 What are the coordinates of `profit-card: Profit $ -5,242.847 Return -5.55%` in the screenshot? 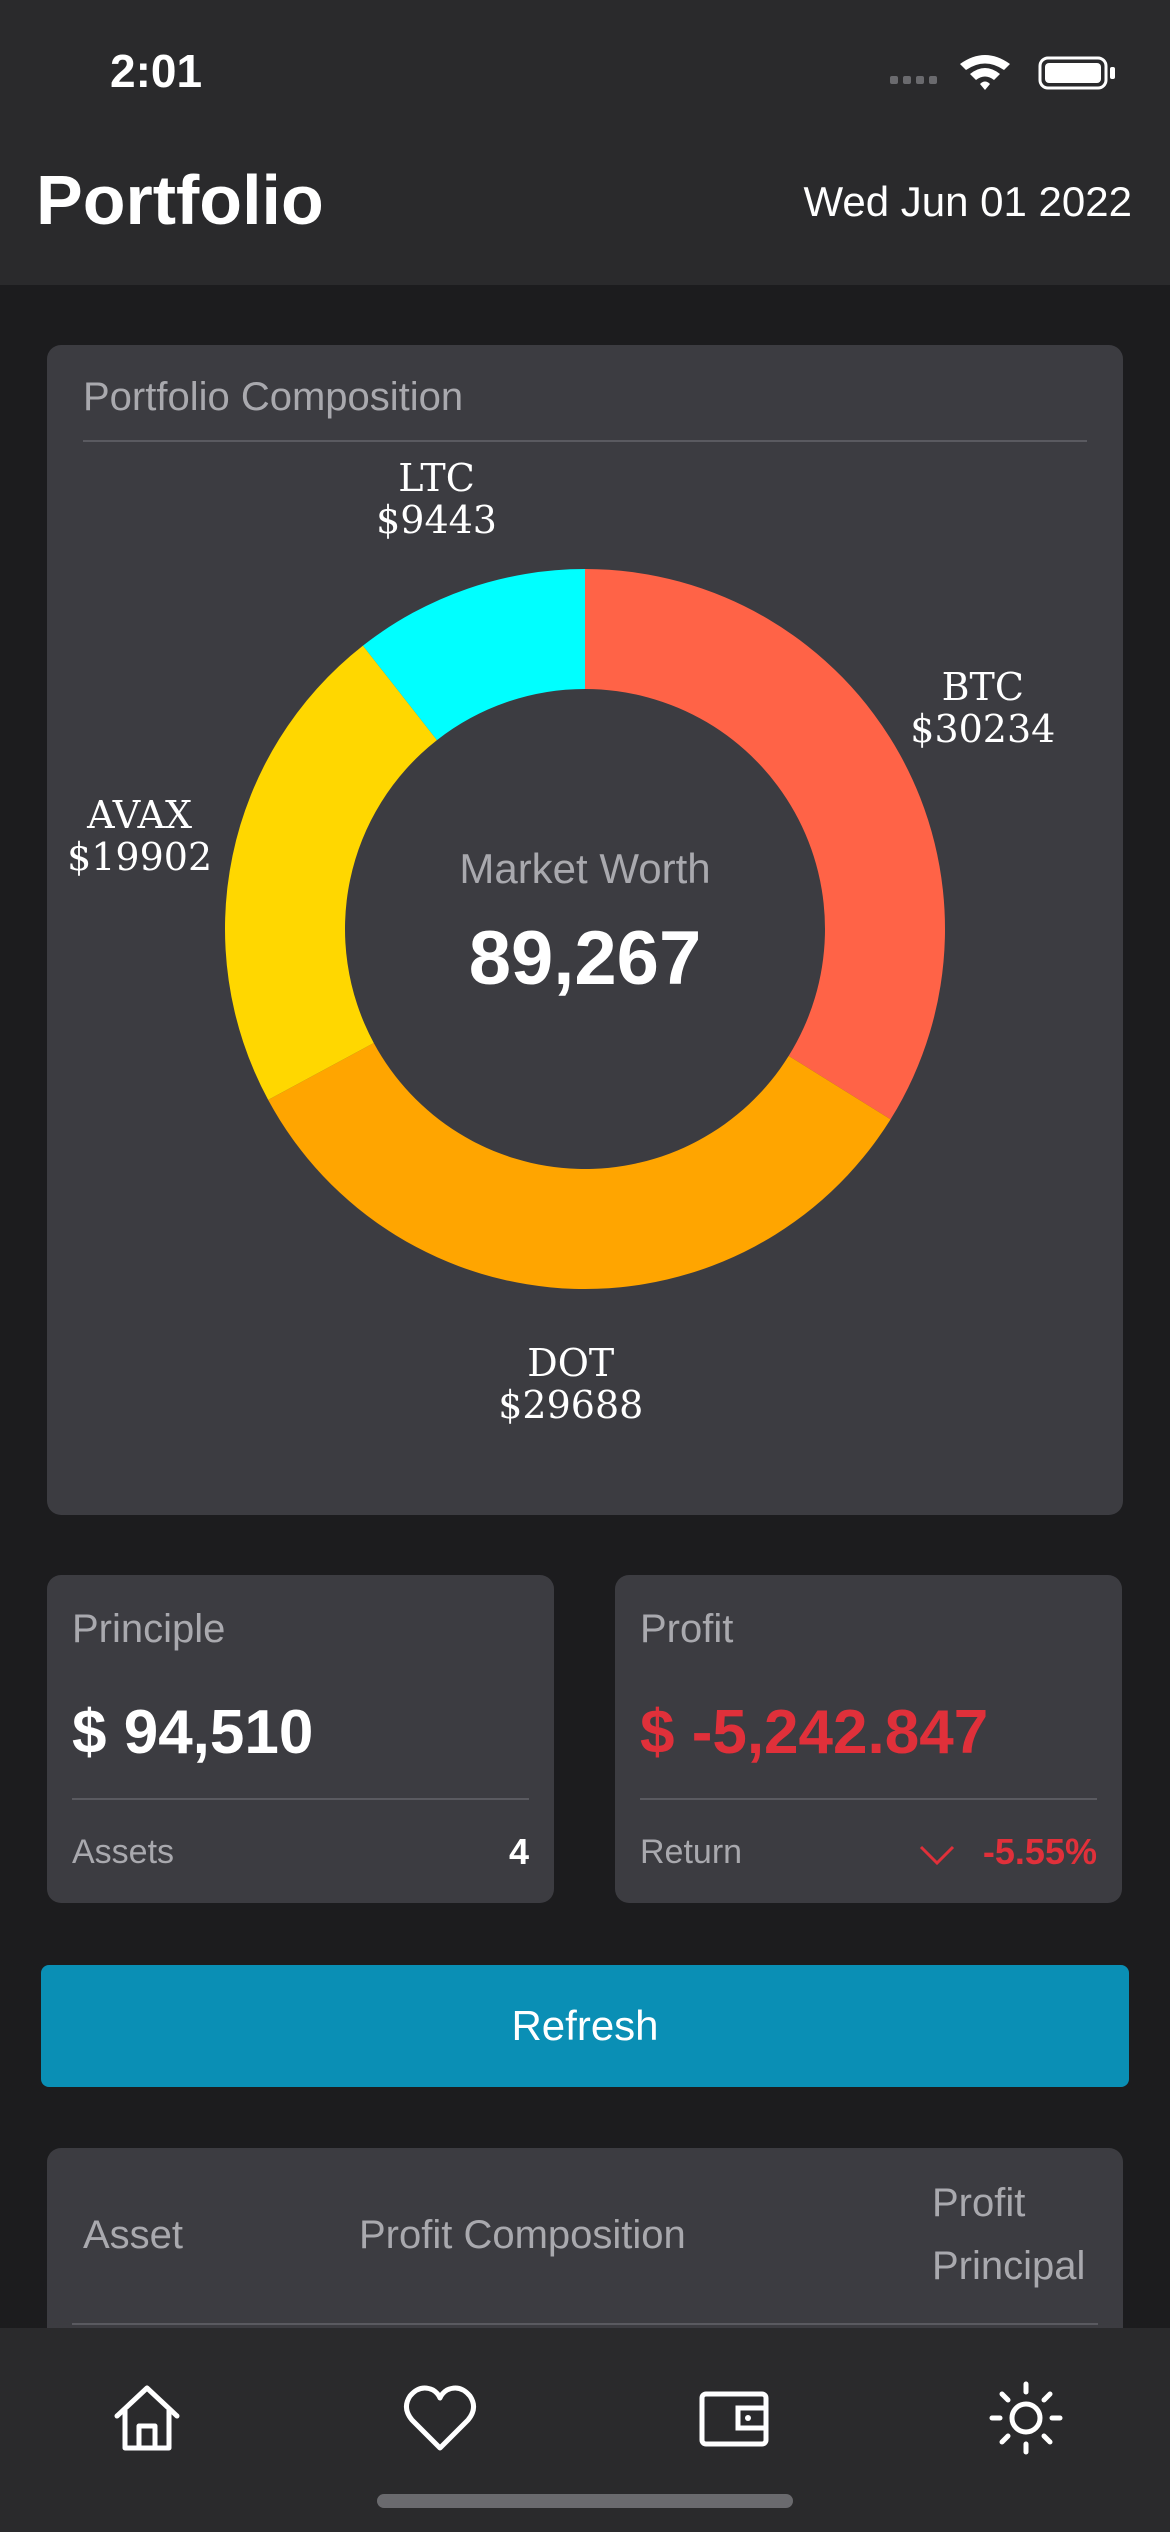 It's located at (868, 1739).